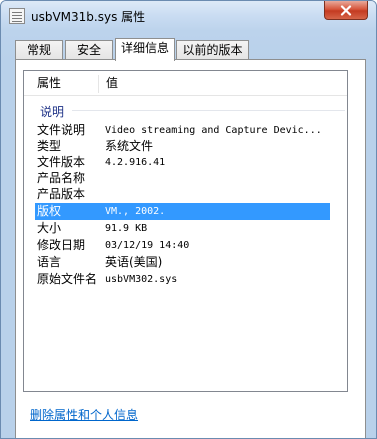 The width and height of the screenshot is (377, 439). I want to click on row-key: 文件说明, so click(61, 130).